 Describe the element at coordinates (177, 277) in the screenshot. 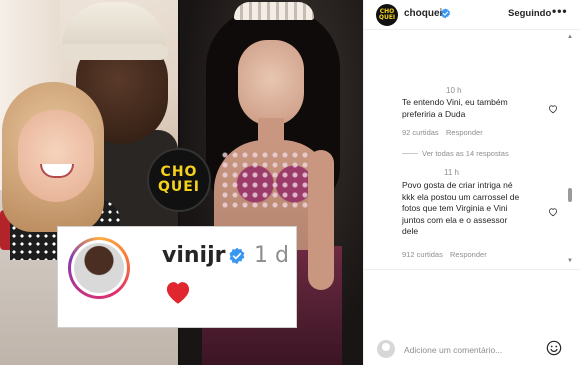

I see `embedded-instagram-comment-card: vinijr 1 d` at that location.